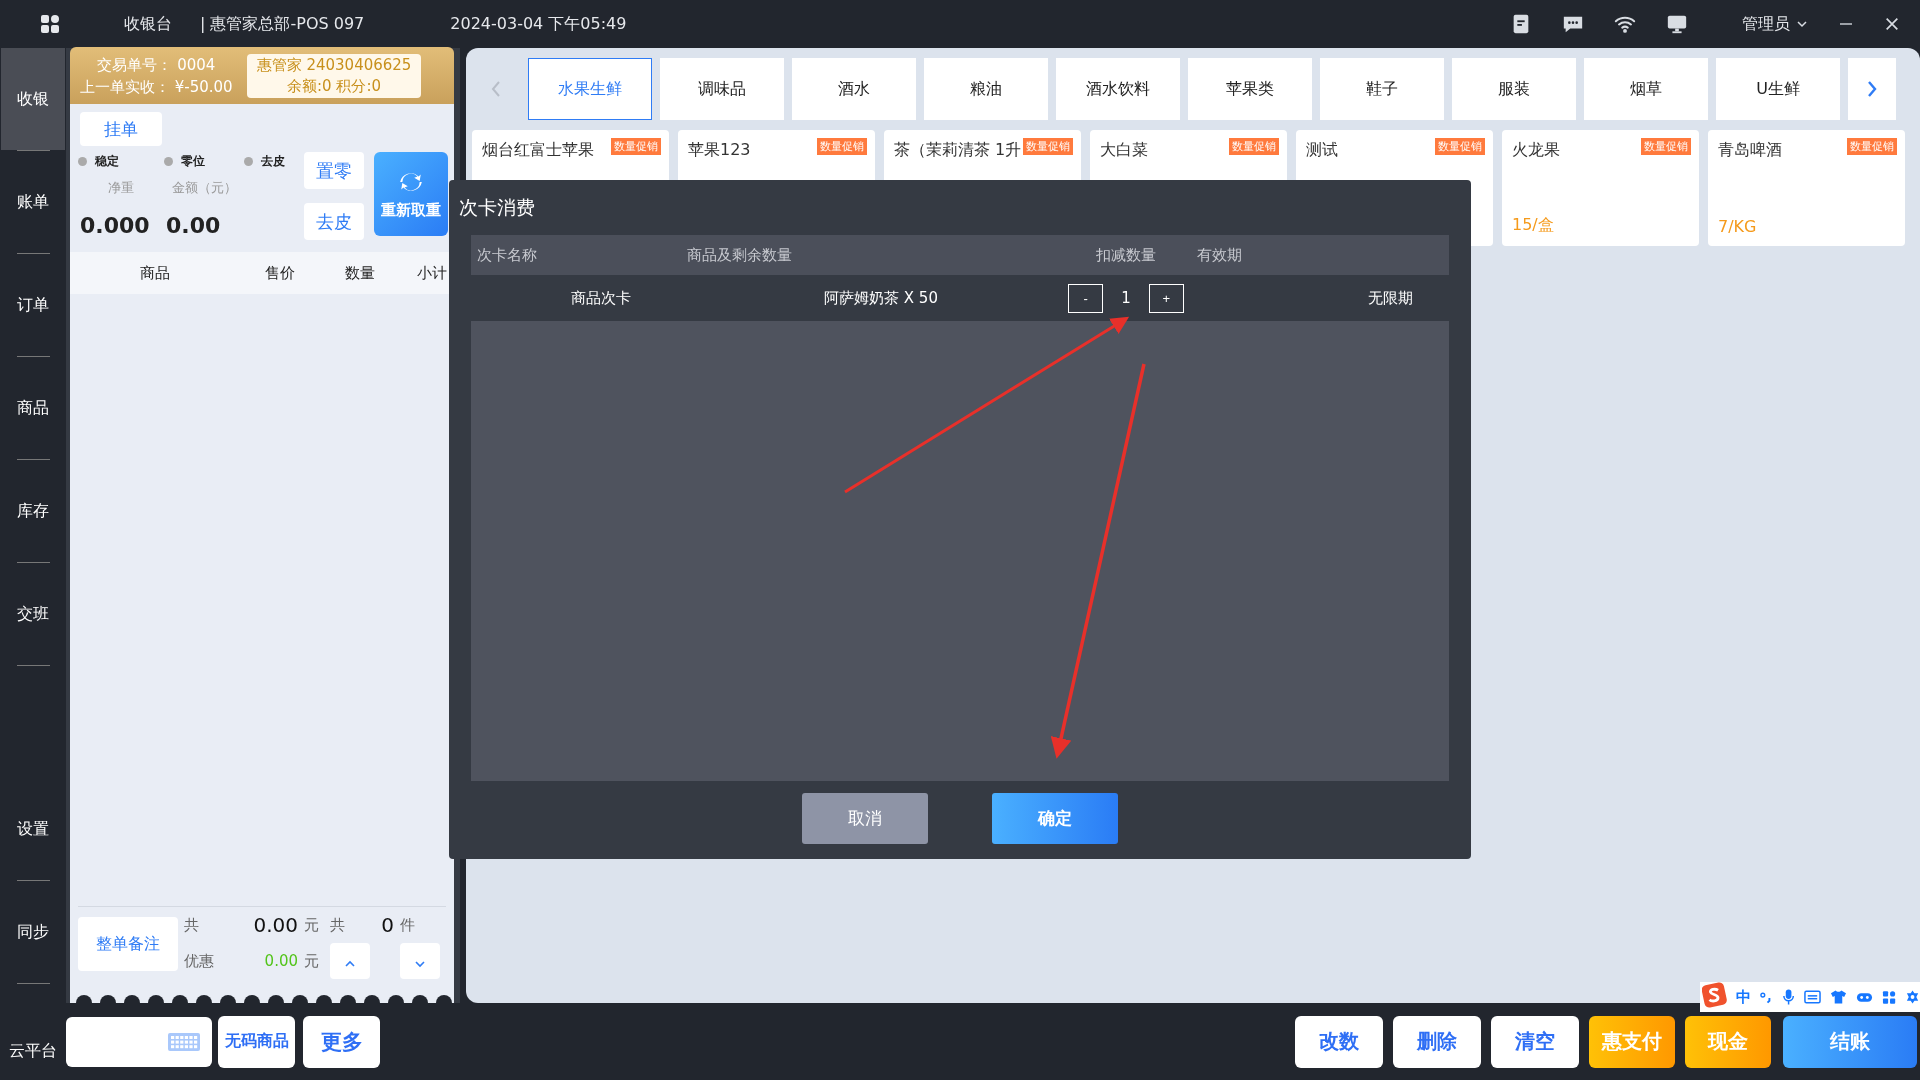  What do you see at coordinates (282, 24) in the screenshot?
I see `store-name: | 惠管家总部-POS 097` at bounding box center [282, 24].